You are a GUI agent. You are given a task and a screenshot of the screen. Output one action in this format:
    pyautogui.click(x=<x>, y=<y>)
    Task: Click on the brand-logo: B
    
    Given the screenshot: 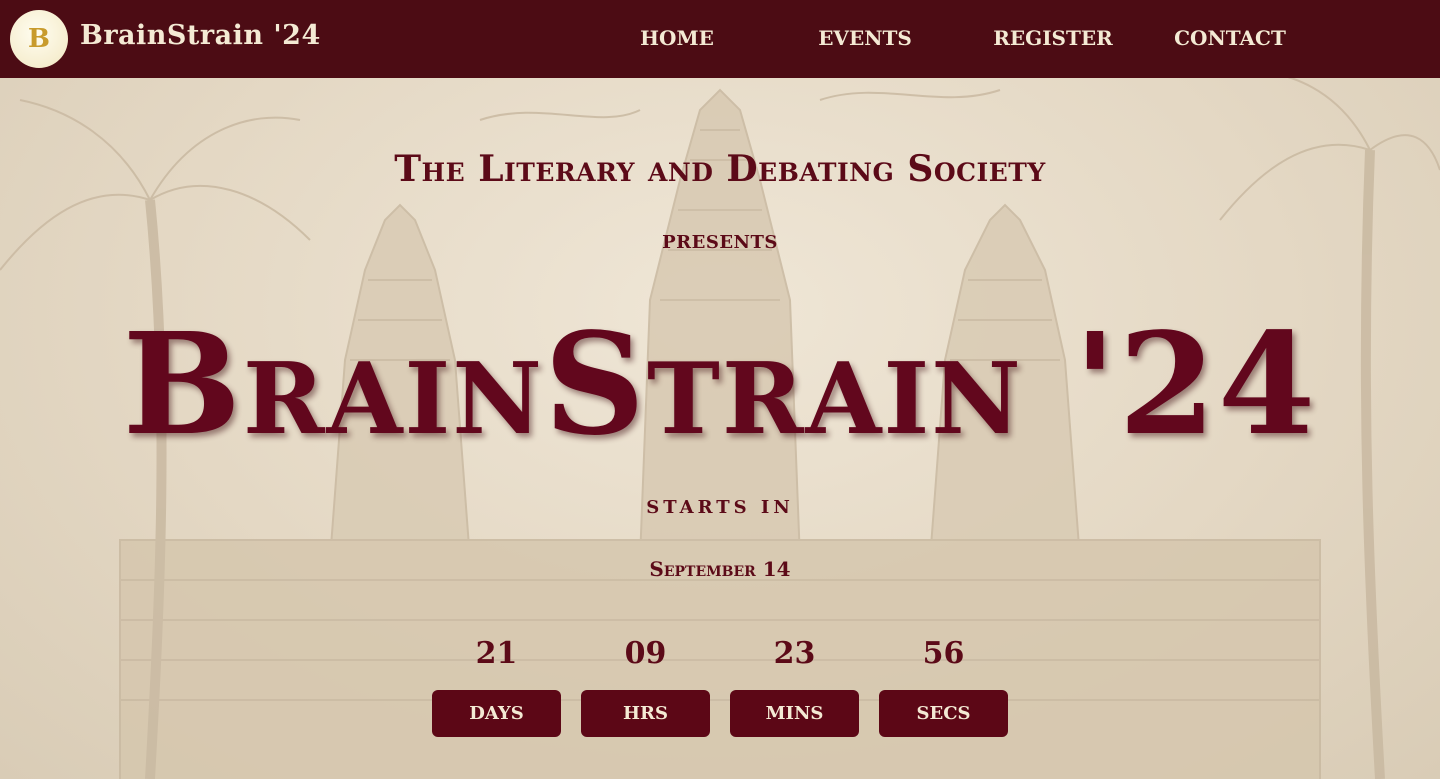 What is the action you would take?
    pyautogui.click(x=39, y=39)
    